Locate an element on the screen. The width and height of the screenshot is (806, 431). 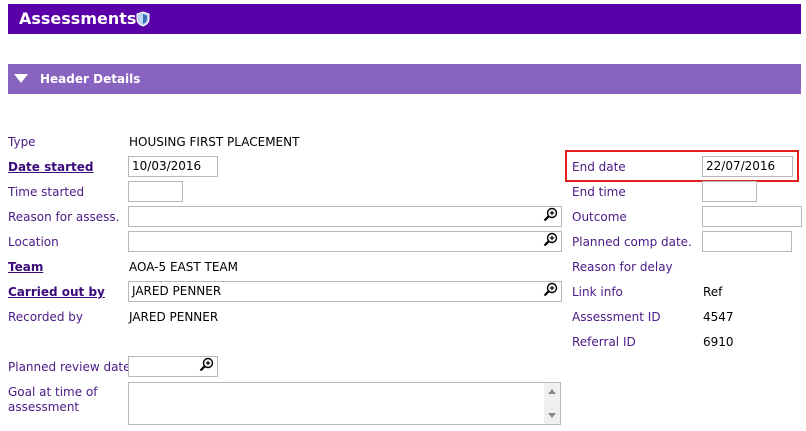
assessment-id-label: Assessment ID is located at coordinates (616, 317).